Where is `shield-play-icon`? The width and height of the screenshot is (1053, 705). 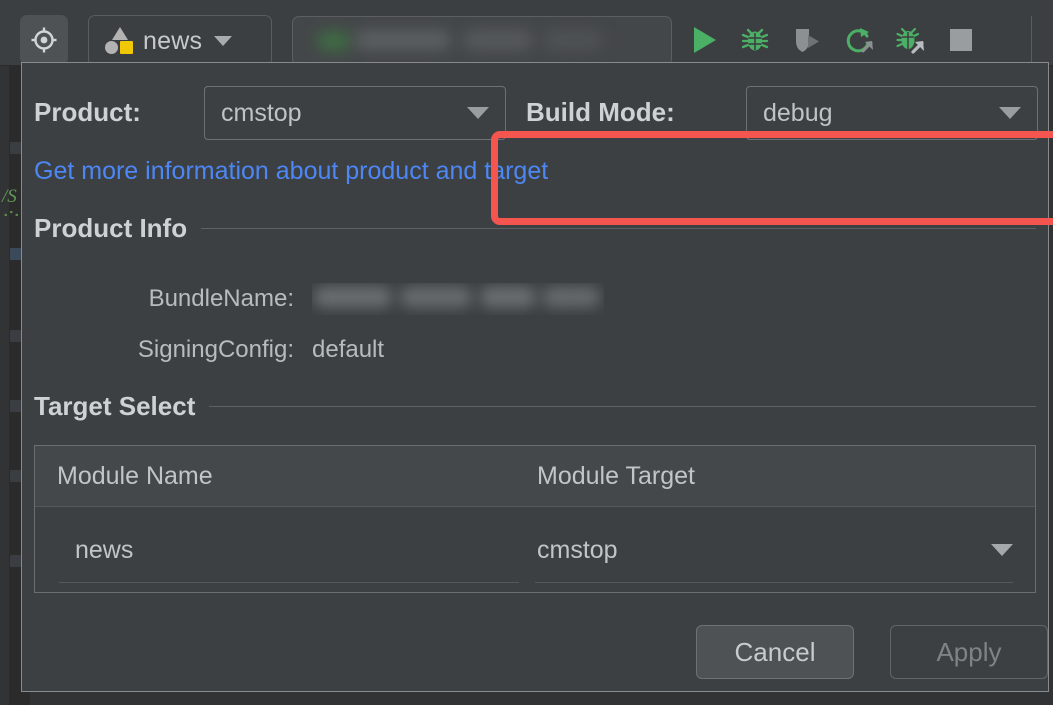 shield-play-icon is located at coordinates (807, 40).